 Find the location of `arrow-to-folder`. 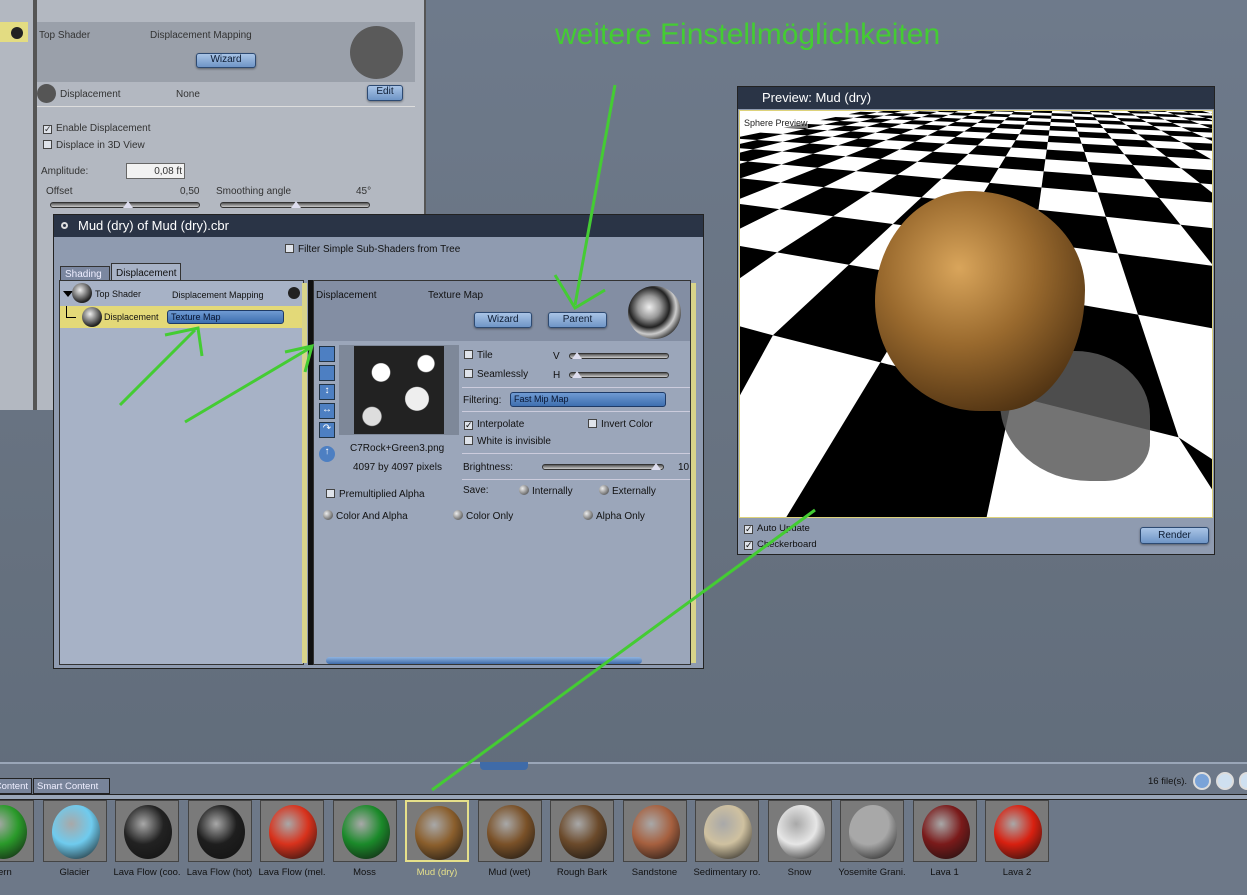

arrow-to-folder is located at coordinates (249, 383).